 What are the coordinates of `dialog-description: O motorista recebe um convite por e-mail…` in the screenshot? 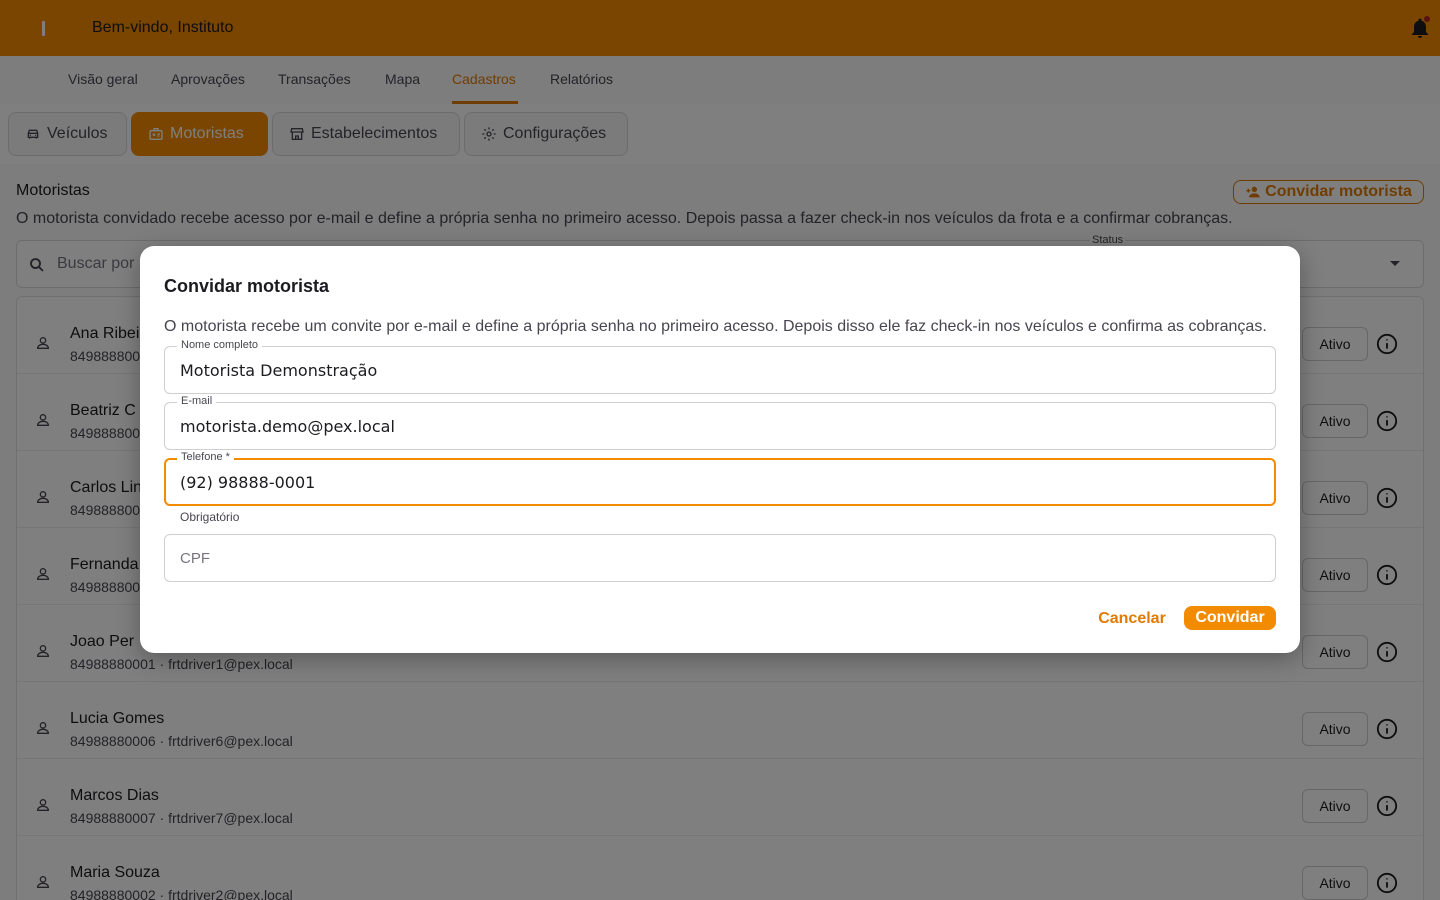 It's located at (715, 326).